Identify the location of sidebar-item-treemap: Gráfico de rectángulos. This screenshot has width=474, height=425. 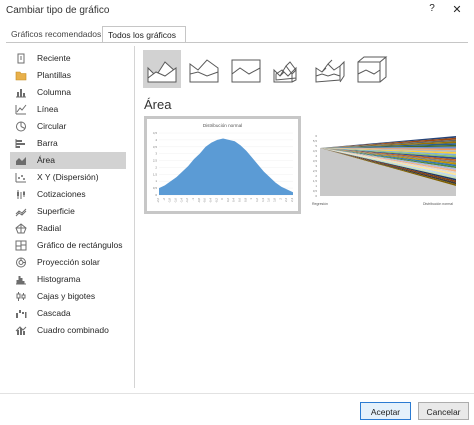
(68, 245).